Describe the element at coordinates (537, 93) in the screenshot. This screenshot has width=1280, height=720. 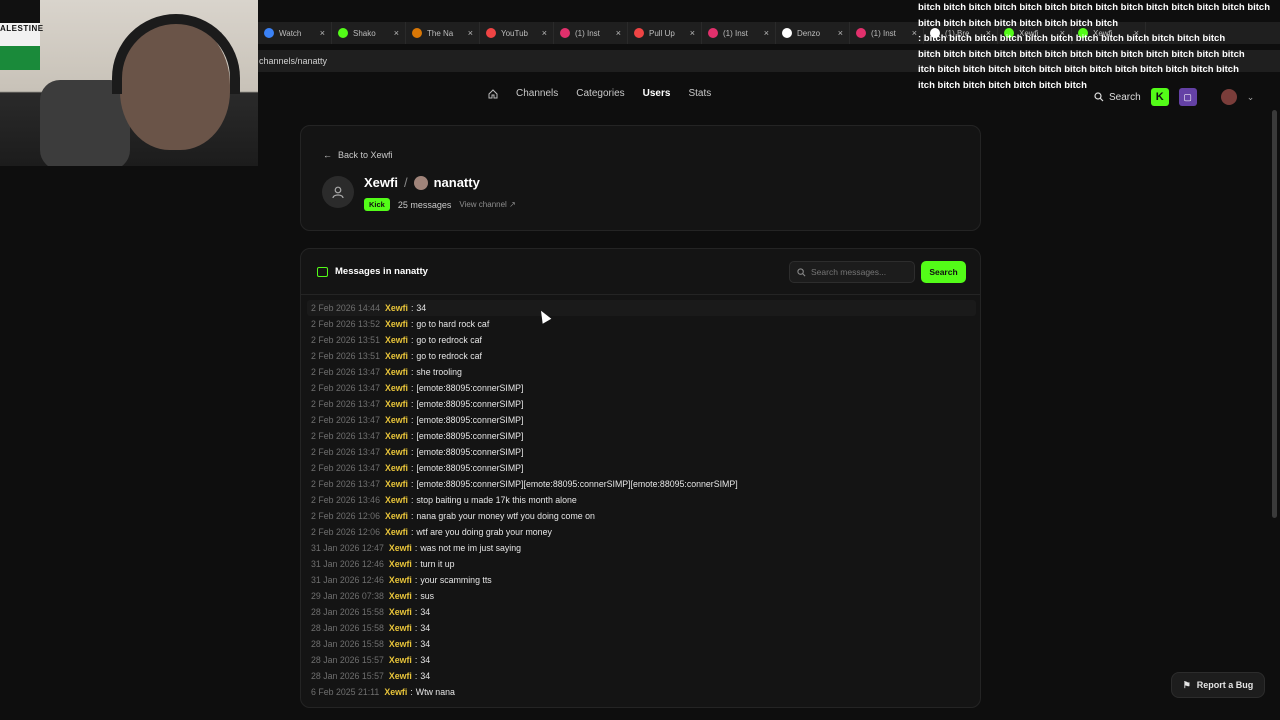
I see `nav-link-channels: Channels` at that location.